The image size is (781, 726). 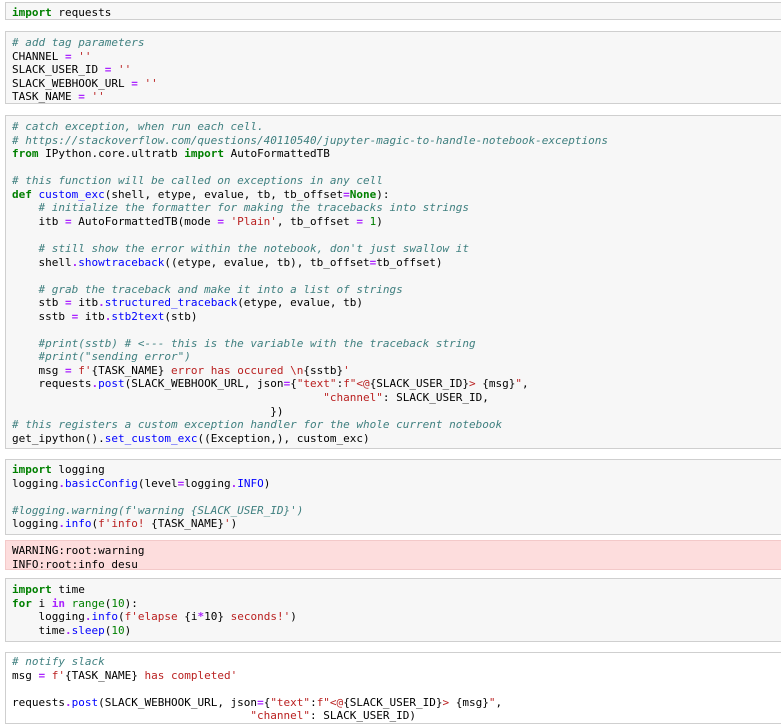 I want to click on code-token: {, so click(x=293, y=384).